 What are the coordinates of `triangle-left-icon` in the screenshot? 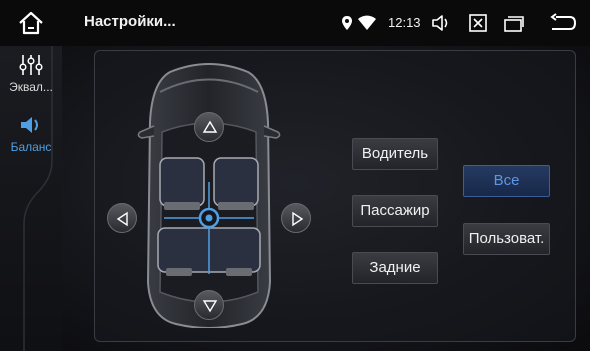 It's located at (122, 219).